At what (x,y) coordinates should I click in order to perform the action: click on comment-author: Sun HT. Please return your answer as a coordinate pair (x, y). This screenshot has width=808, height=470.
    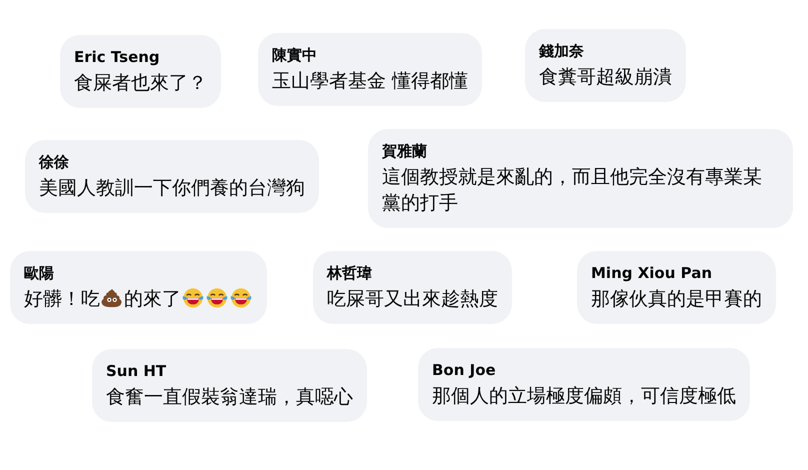
    Looking at the image, I should click on (229, 371).